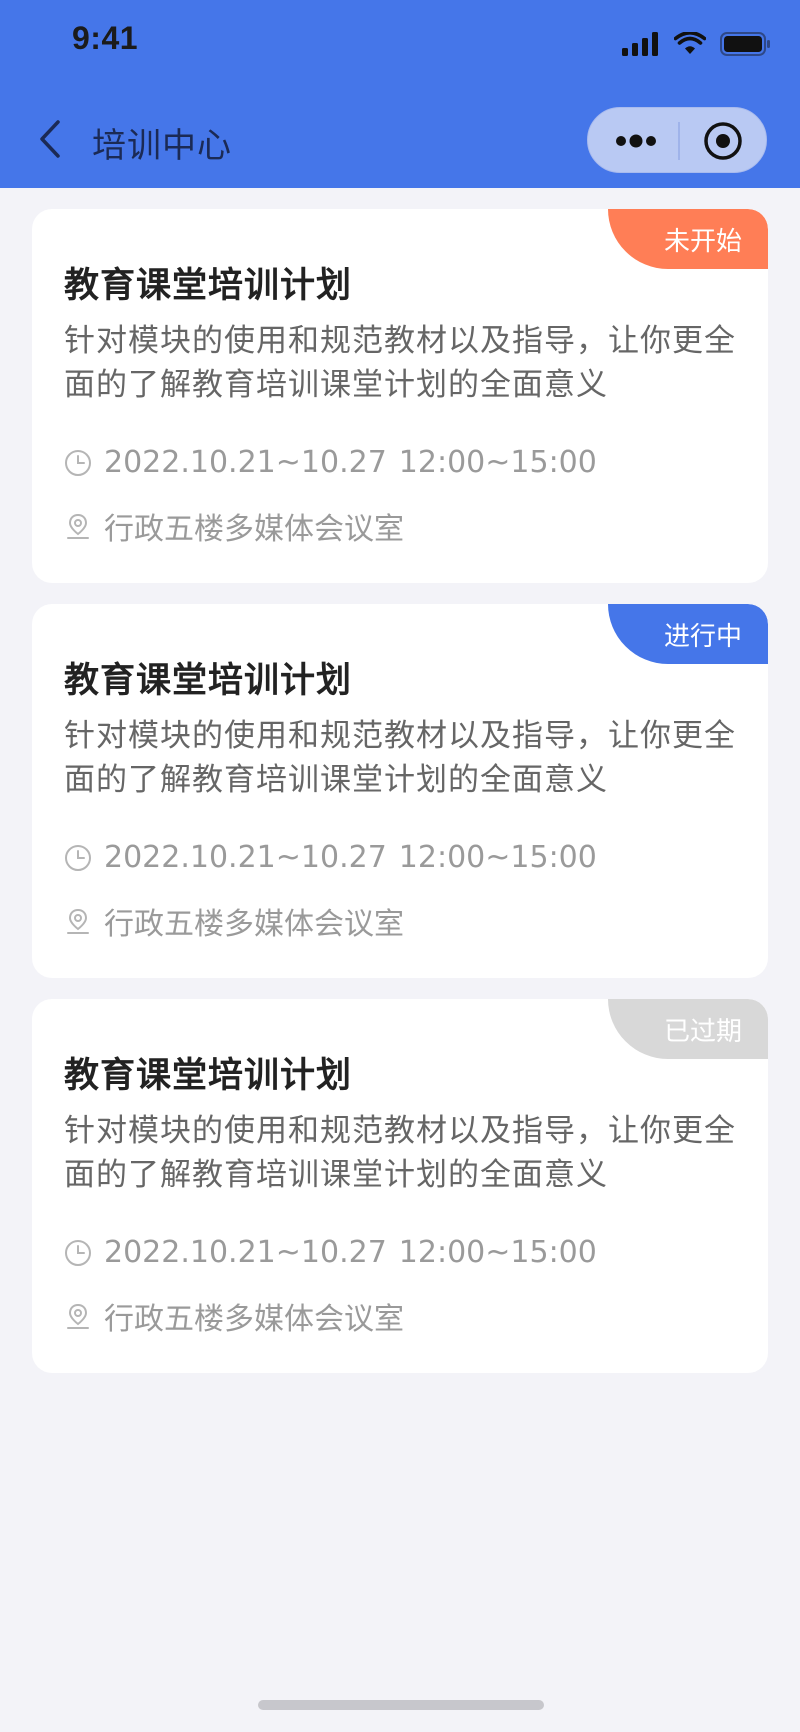 The width and height of the screenshot is (800, 1732). I want to click on miniprogram-capsule, so click(677, 140).